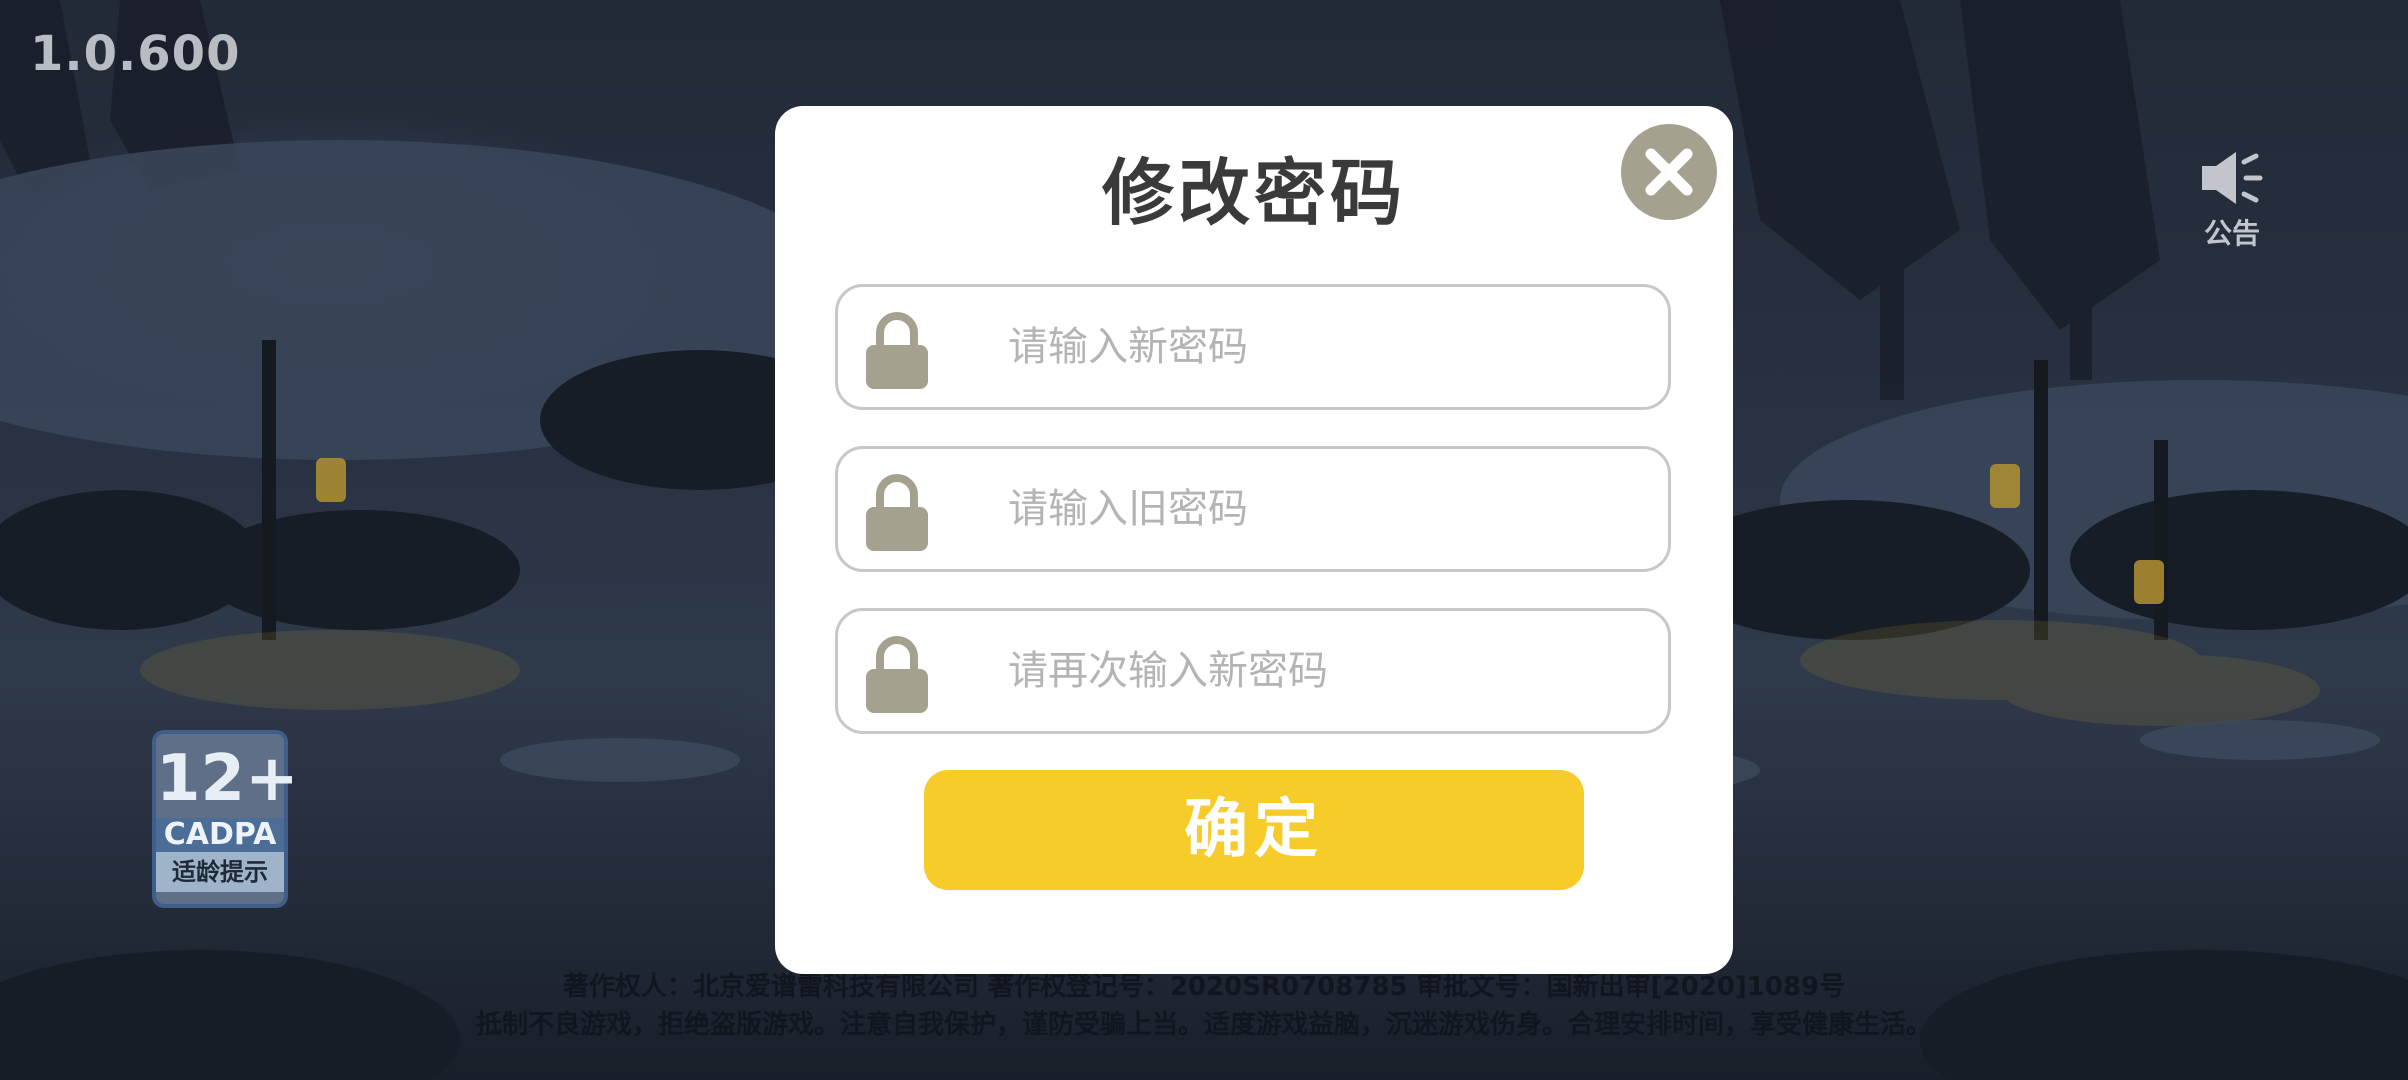  Describe the element at coordinates (227, 779) in the screenshot. I see `age-rating-value: 12+` at that location.